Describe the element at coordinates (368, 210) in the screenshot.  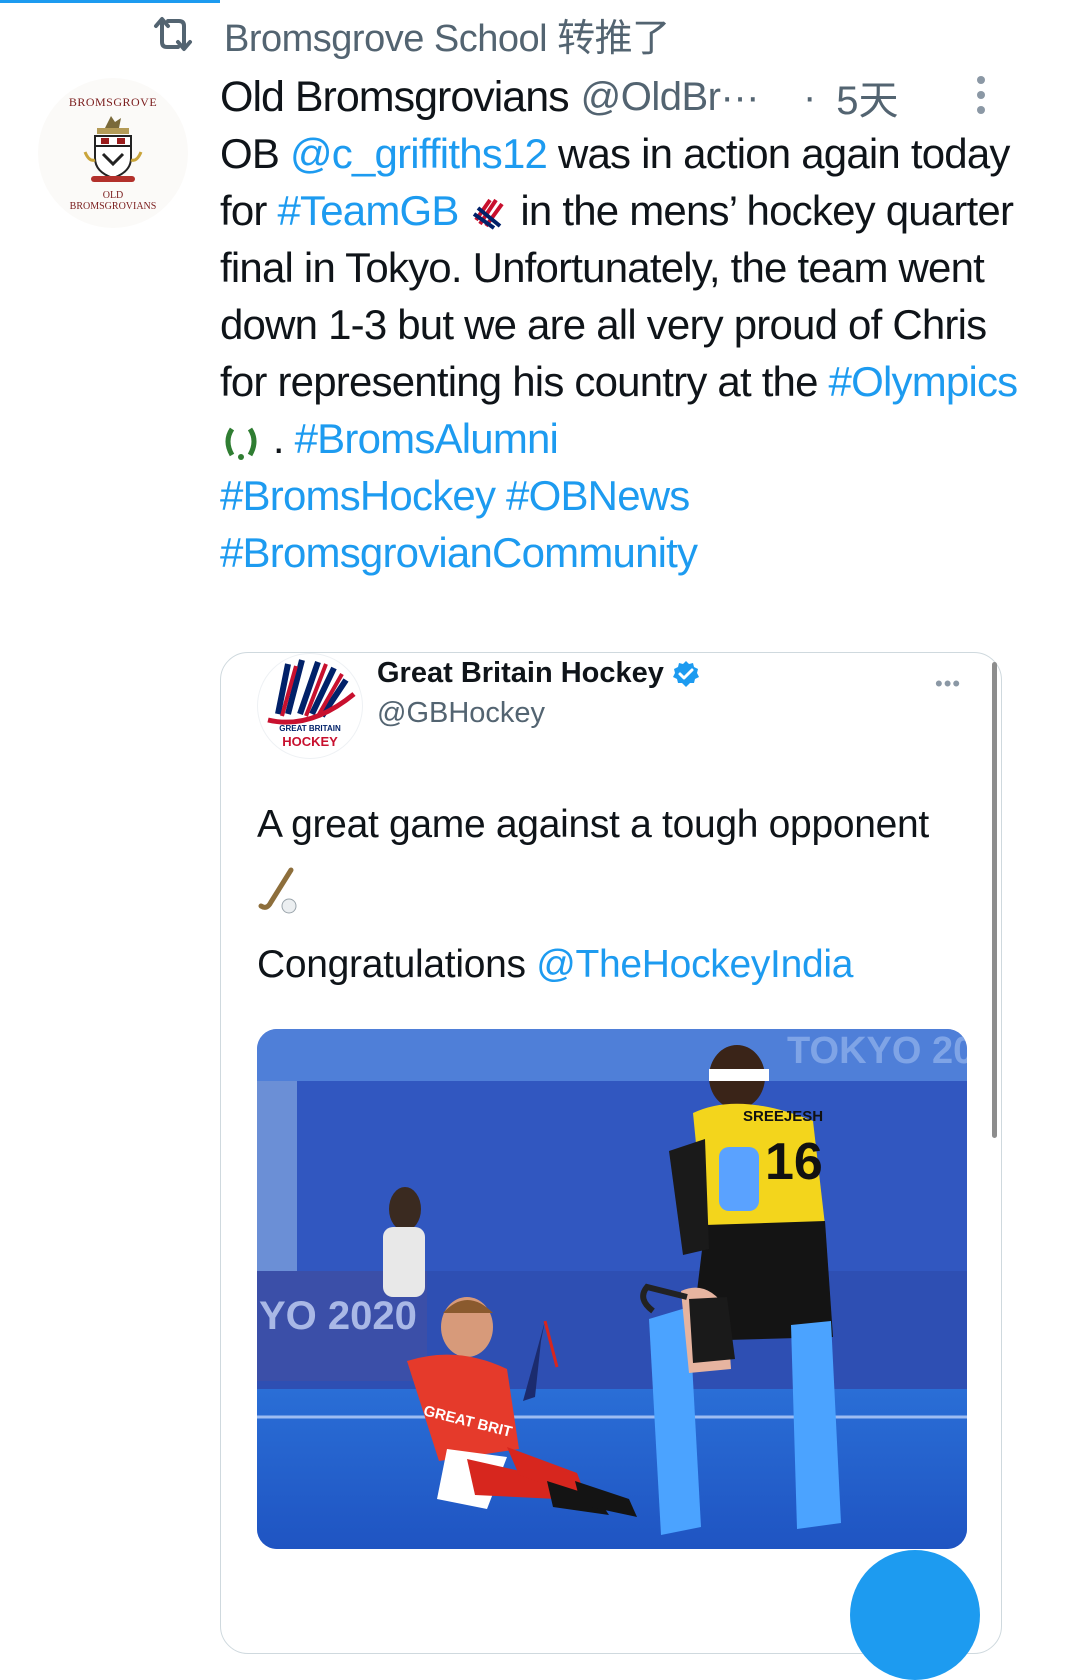
I see `hashtag-teamgb: #TeamGB` at that location.